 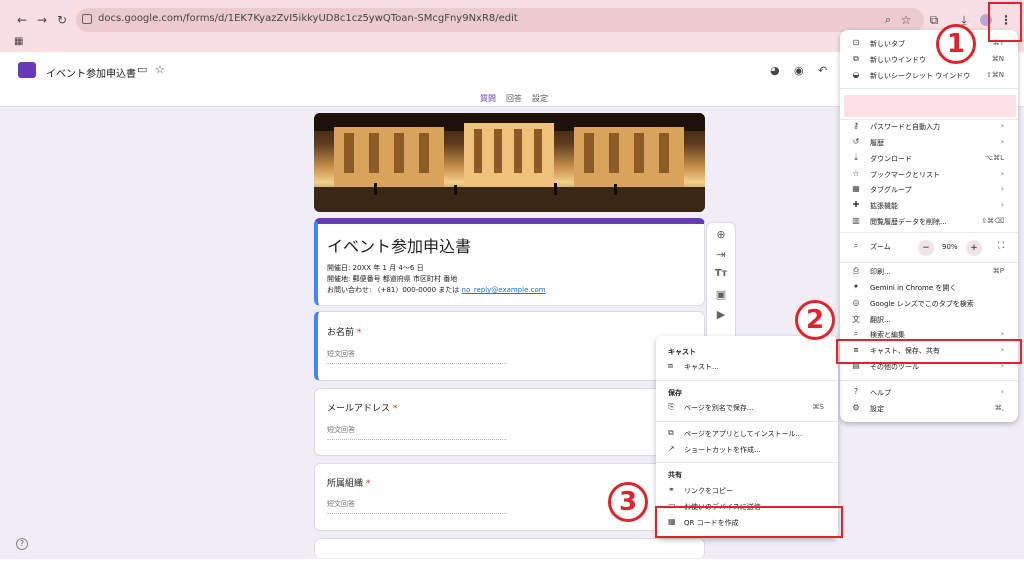 What do you see at coordinates (932, 77) in the screenshot?
I see `menu-item-incognito: ◒ 新しいシークレット ウインドウ ⇧⌘N` at bounding box center [932, 77].